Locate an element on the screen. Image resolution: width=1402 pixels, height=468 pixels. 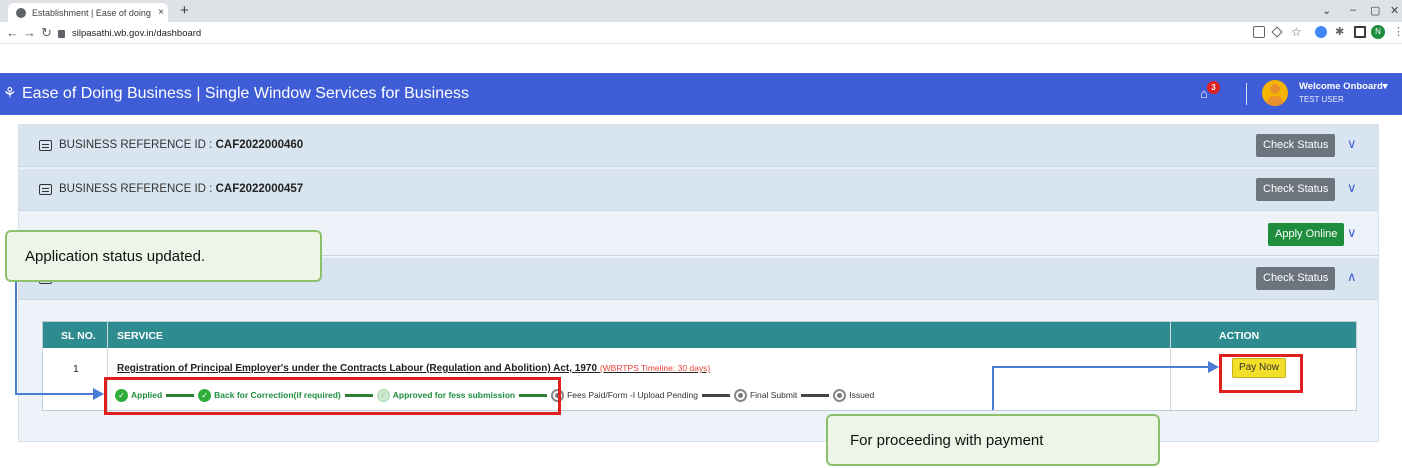
tab-title: Establishment | Ease of doing bu is located at coordinates (93, 12).